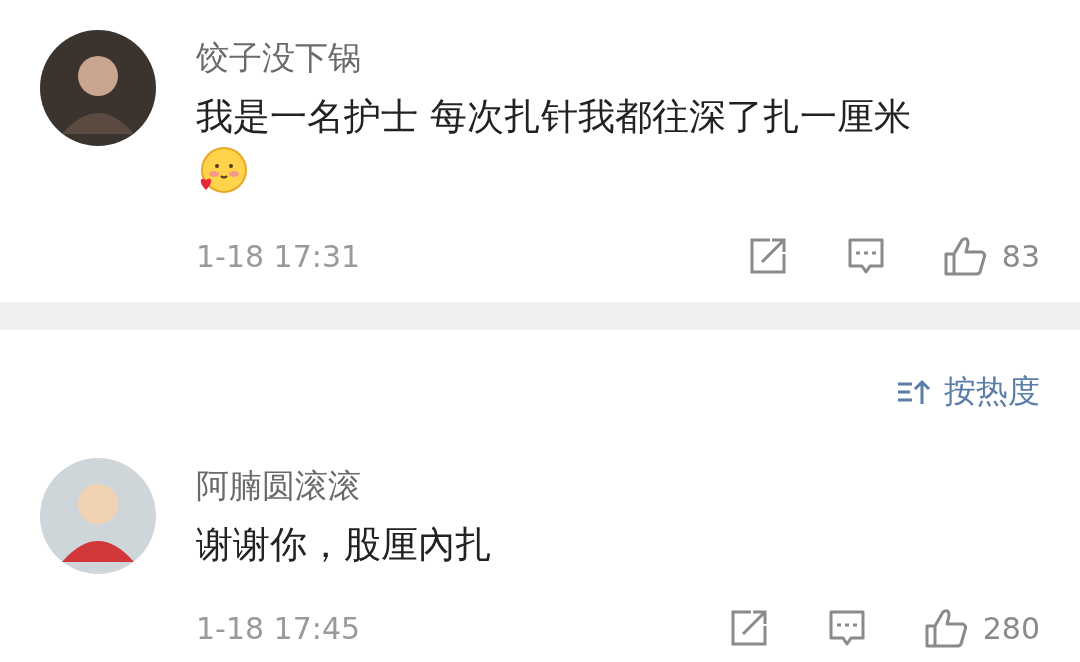 The image size is (1080, 662). Describe the element at coordinates (278, 256) in the screenshot. I see `comment-time: 1-18 17:31` at that location.